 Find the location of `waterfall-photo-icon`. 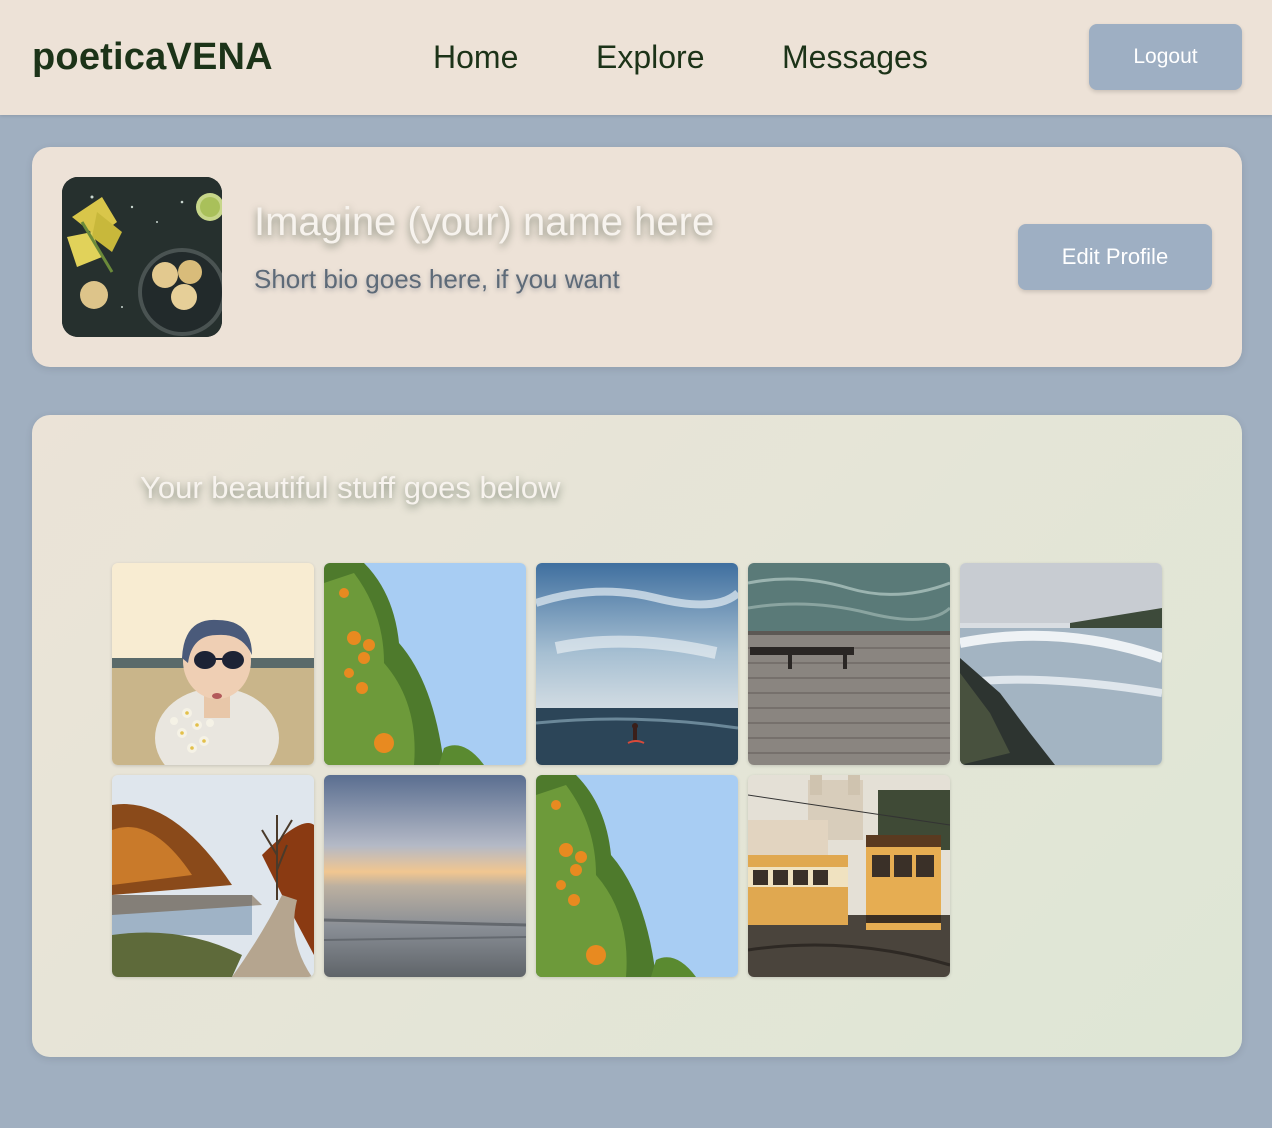

waterfall-photo-icon is located at coordinates (1061, 664).